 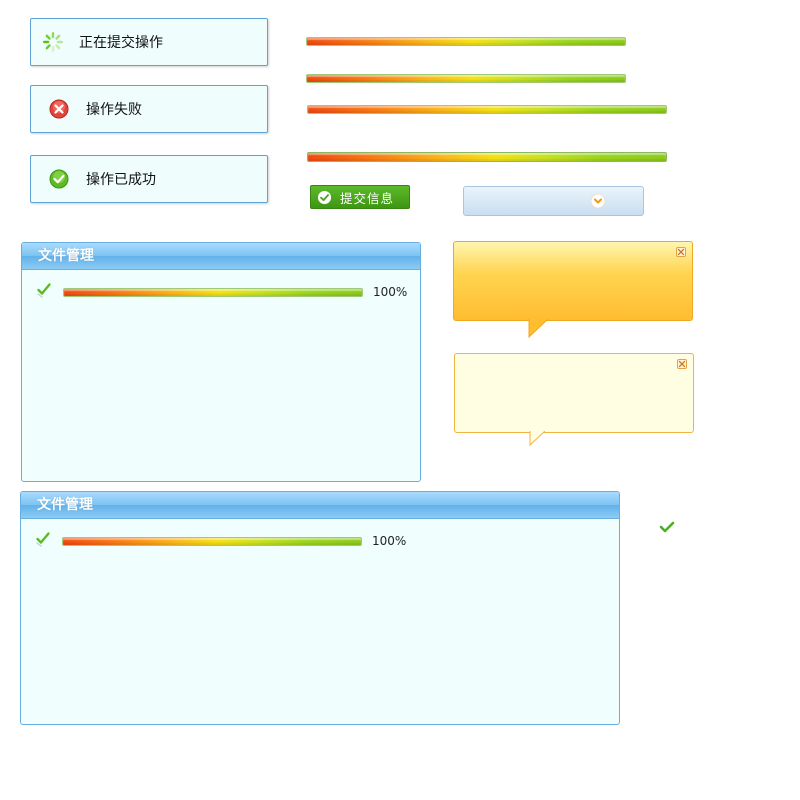 What do you see at coordinates (553, 201) in the screenshot?
I see `dropdown-select` at bounding box center [553, 201].